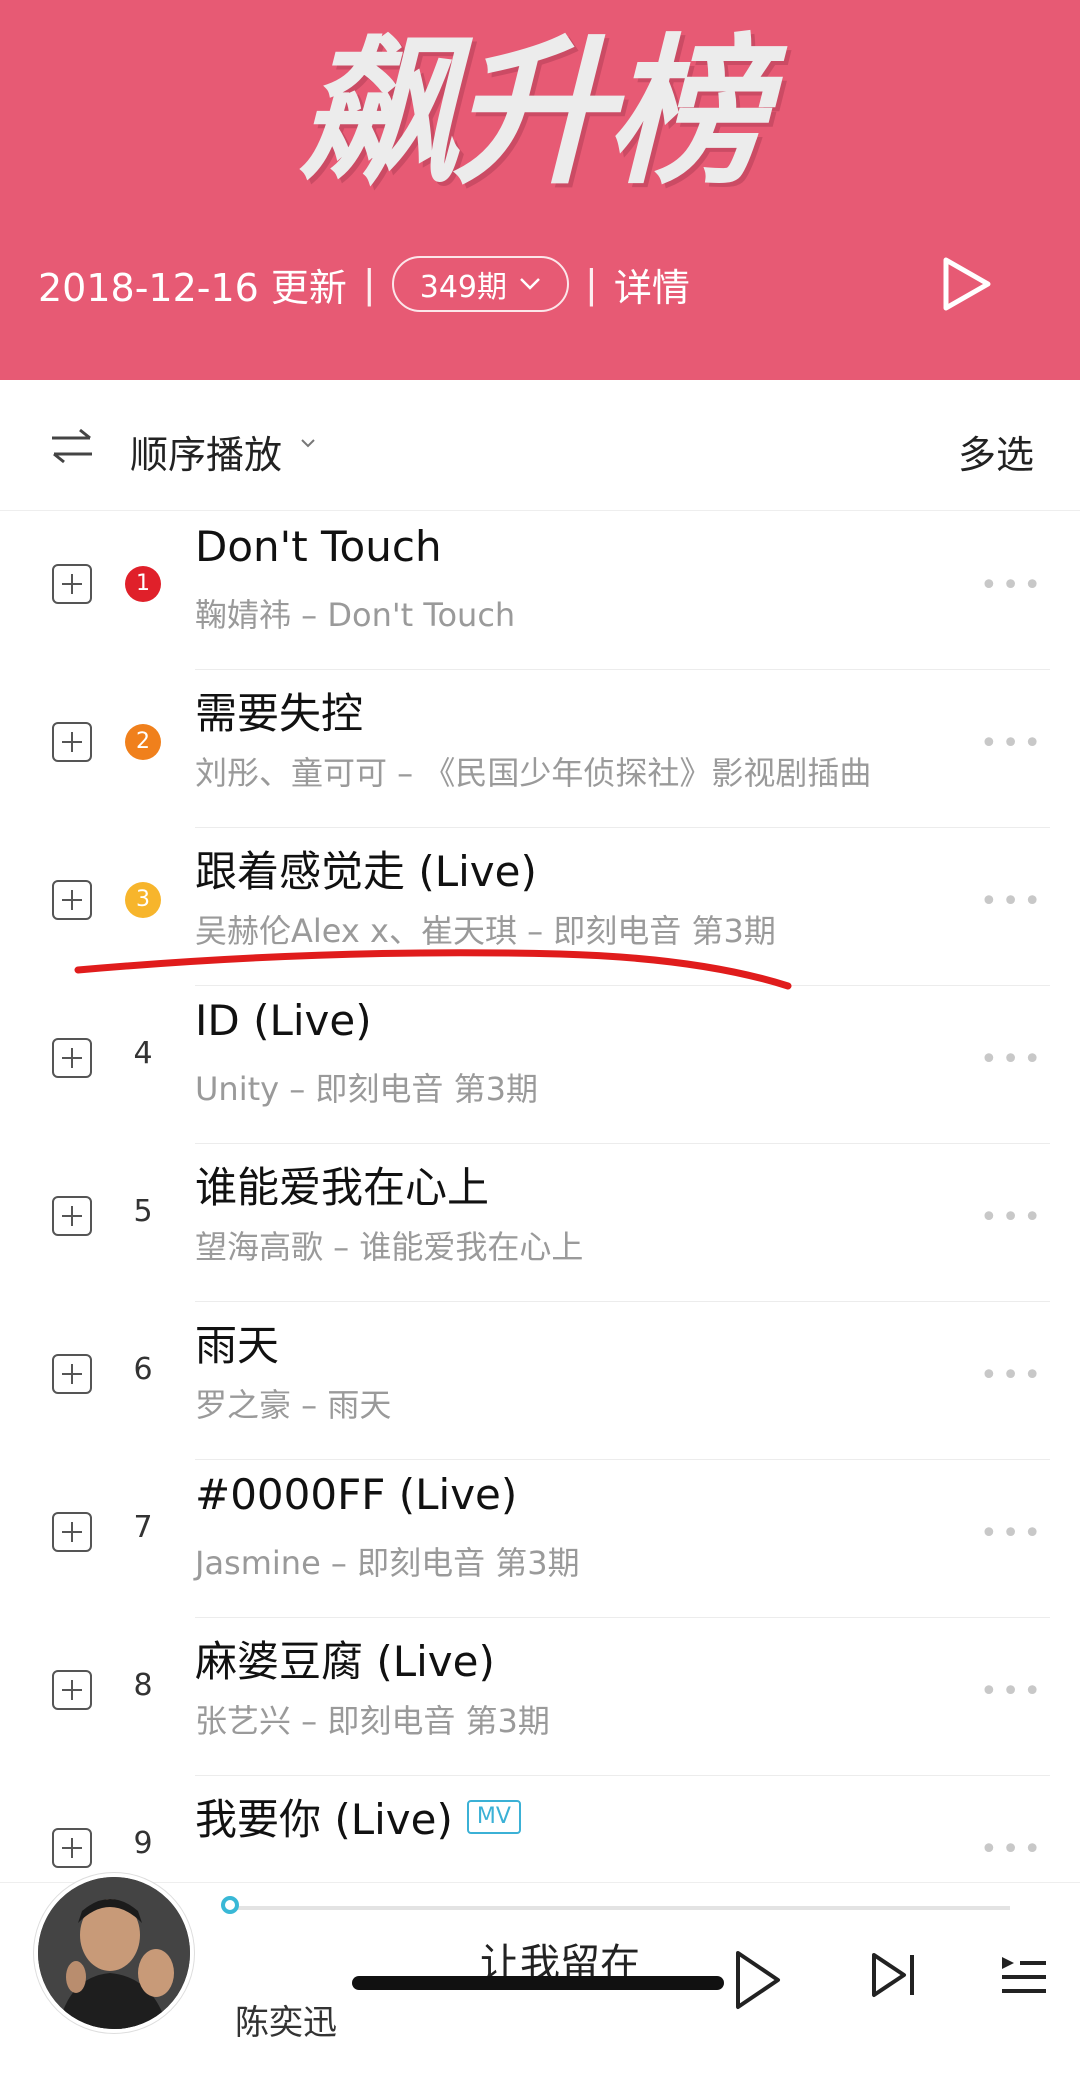  Describe the element at coordinates (1024, 1975) in the screenshot. I see `playlist-icon` at that location.